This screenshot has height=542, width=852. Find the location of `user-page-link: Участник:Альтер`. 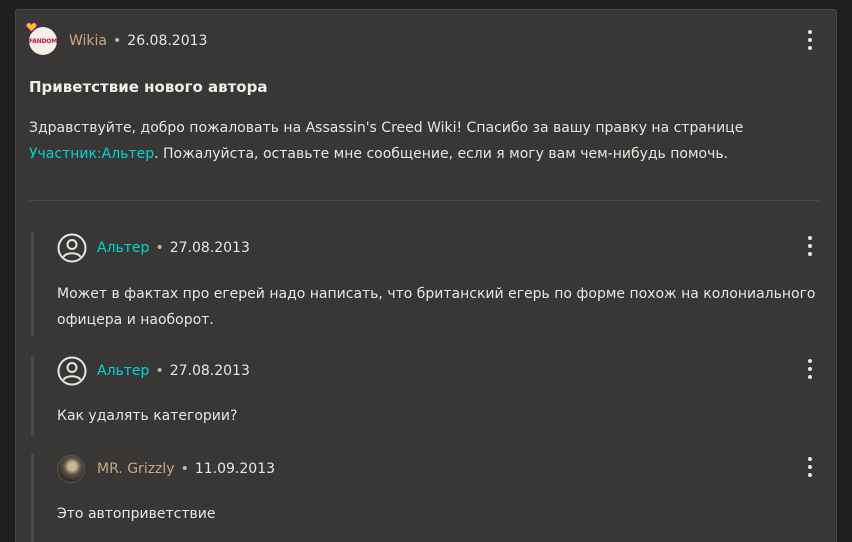

user-page-link: Участник:Альтер is located at coordinates (91, 154).